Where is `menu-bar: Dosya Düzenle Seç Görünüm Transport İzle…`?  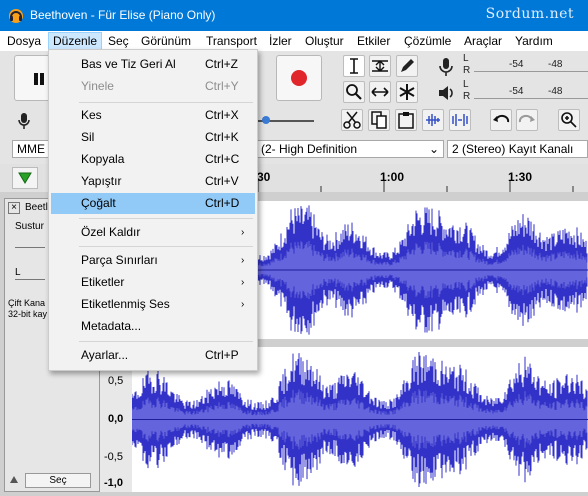 menu-bar: Dosya Düzenle Seç Görünüm Transport İzle… is located at coordinates (294, 41).